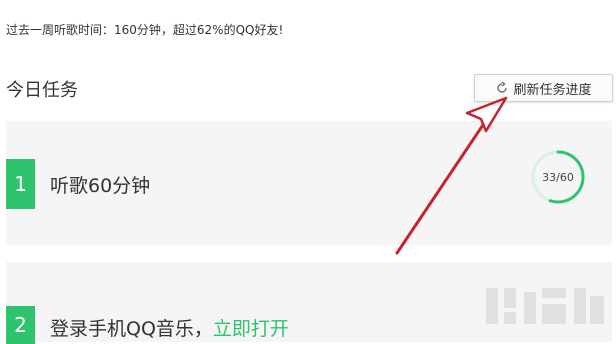 This screenshot has width=616, height=344. I want to click on progress-label: 33/60, so click(558, 177).